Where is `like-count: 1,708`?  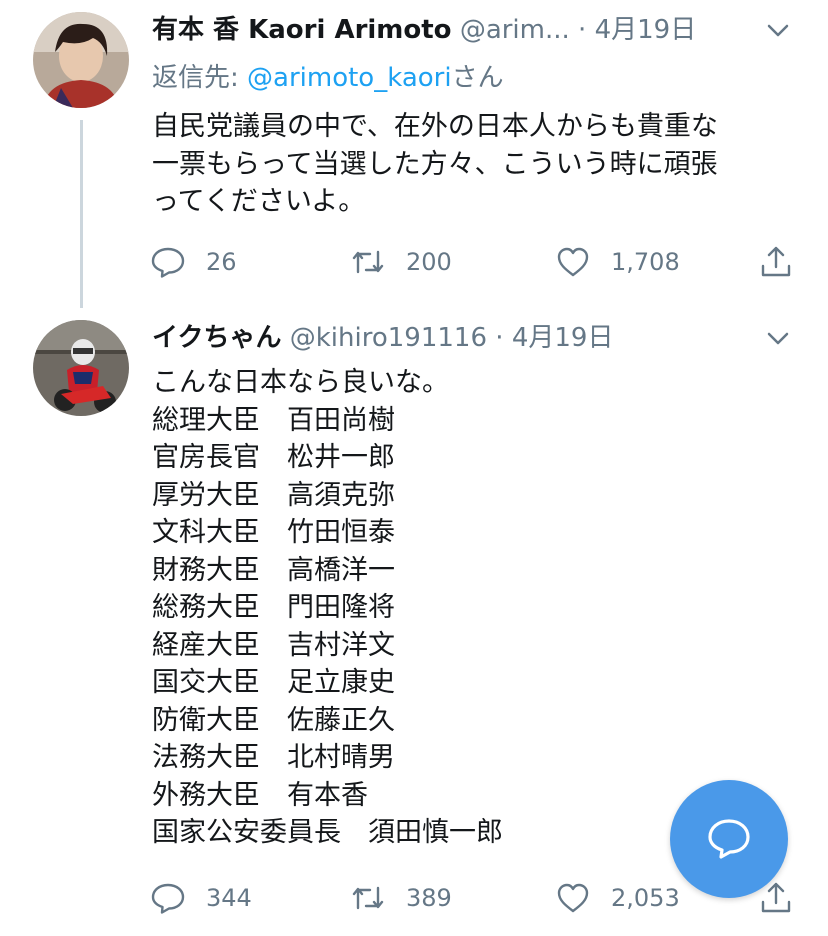
like-count: 1,708 is located at coordinates (645, 262).